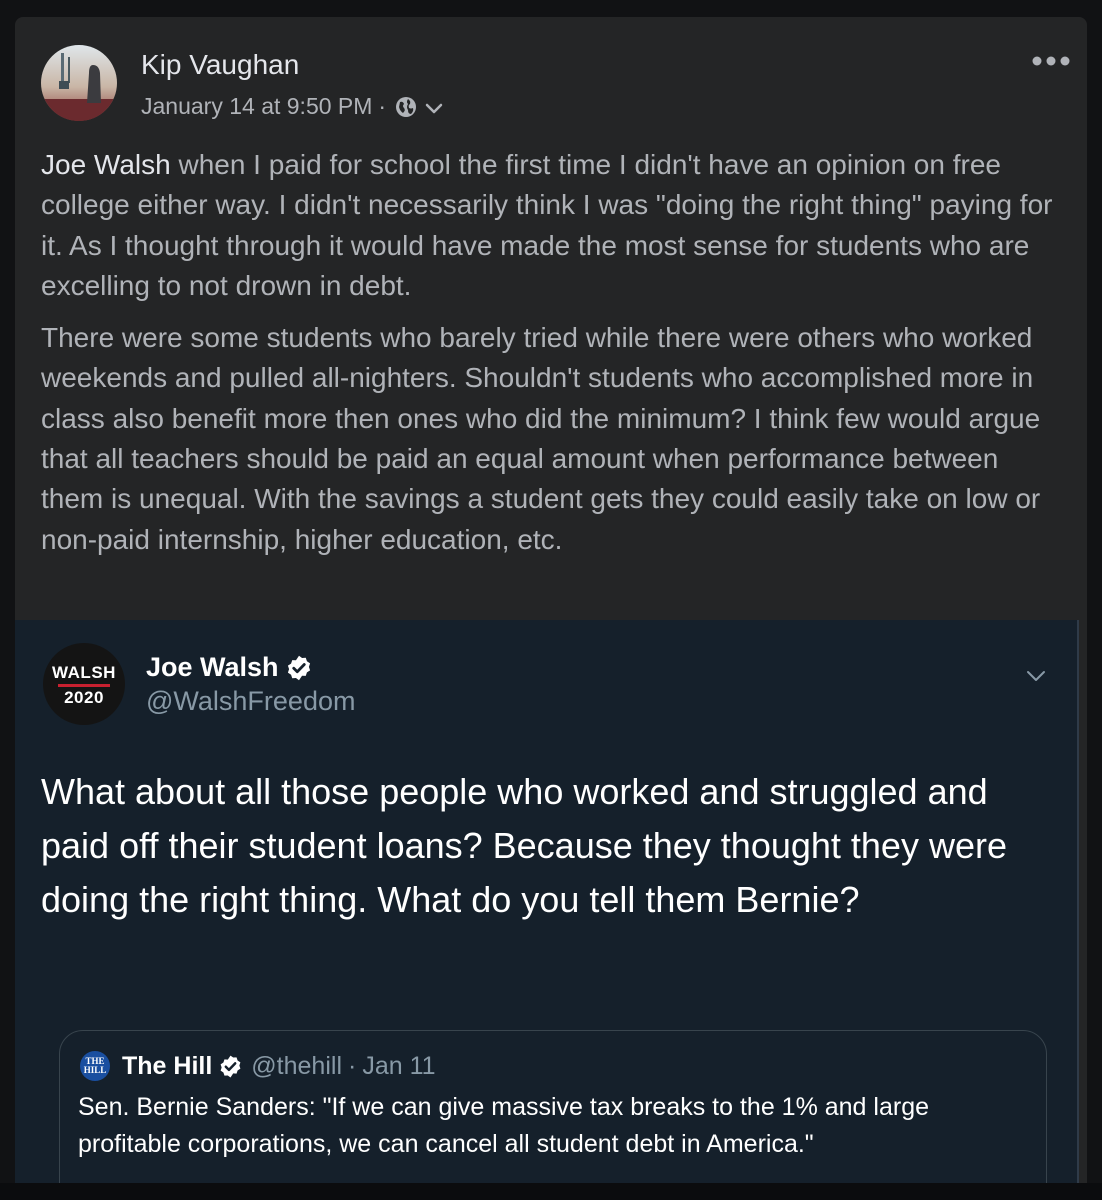 The width and height of the screenshot is (1102, 1200). What do you see at coordinates (256, 106) in the screenshot?
I see `post-timestamp: January 14 at 9:50 PM` at bounding box center [256, 106].